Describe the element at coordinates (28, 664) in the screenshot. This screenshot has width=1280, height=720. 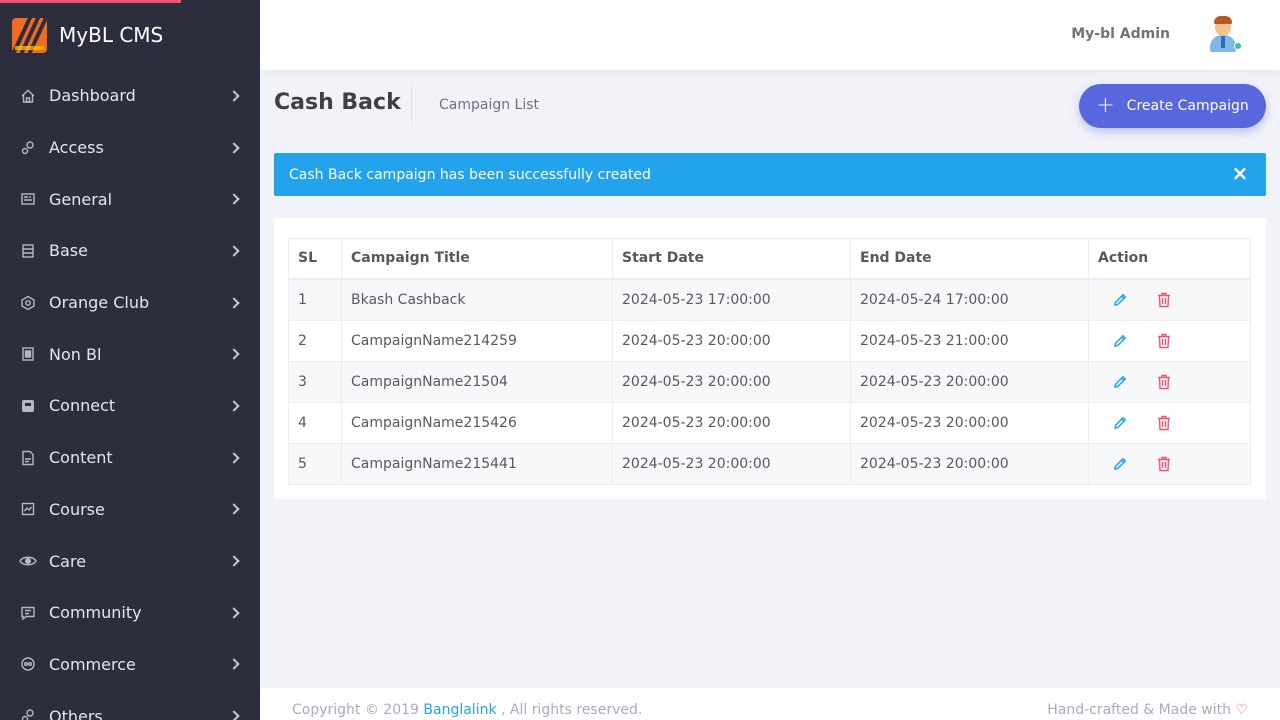
I see `money-icon` at that location.